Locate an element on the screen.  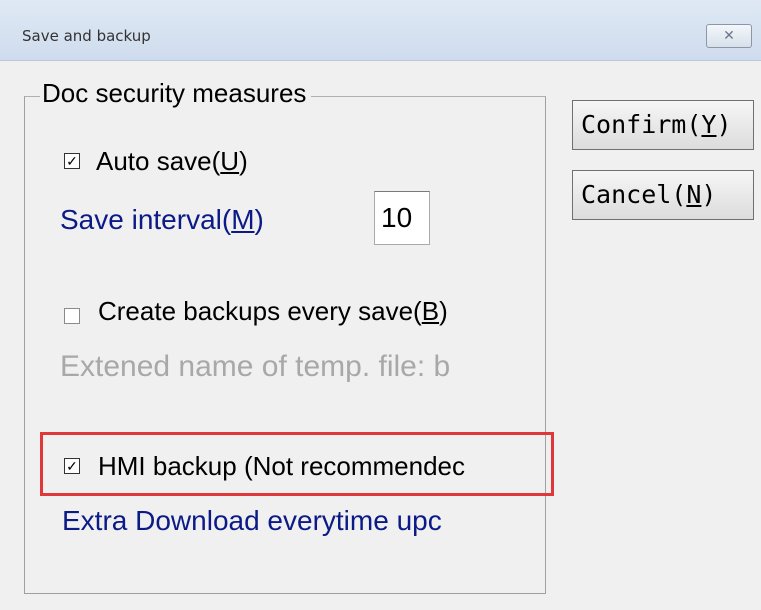
confirm-button-label: Confirm( is located at coordinates (641, 124).